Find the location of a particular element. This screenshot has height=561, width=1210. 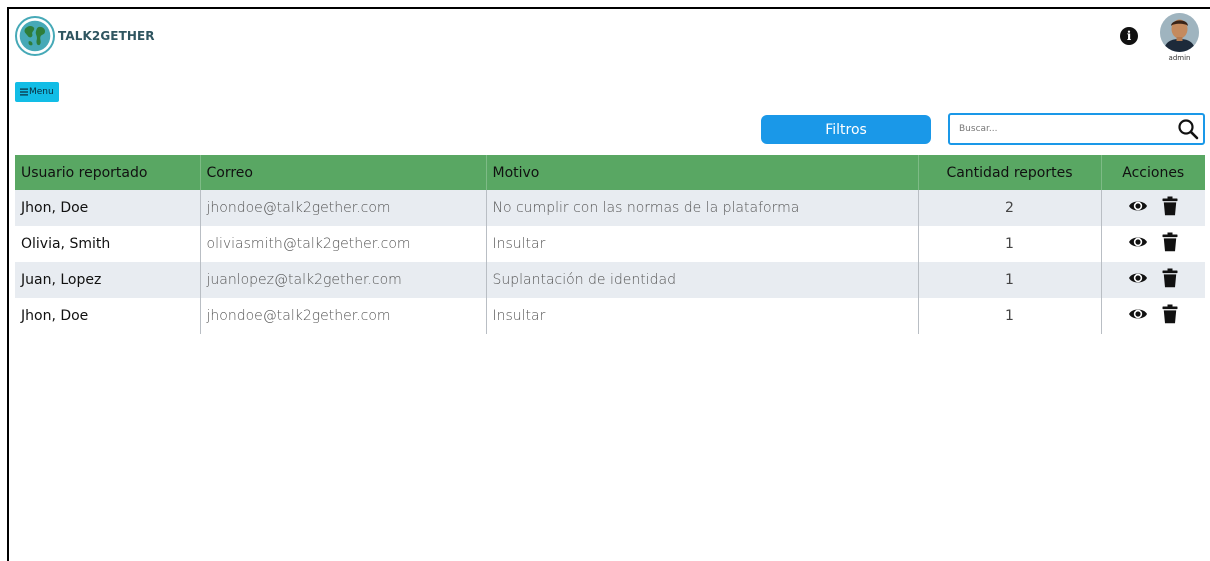

logo: TALK2GETHER is located at coordinates (85, 36).